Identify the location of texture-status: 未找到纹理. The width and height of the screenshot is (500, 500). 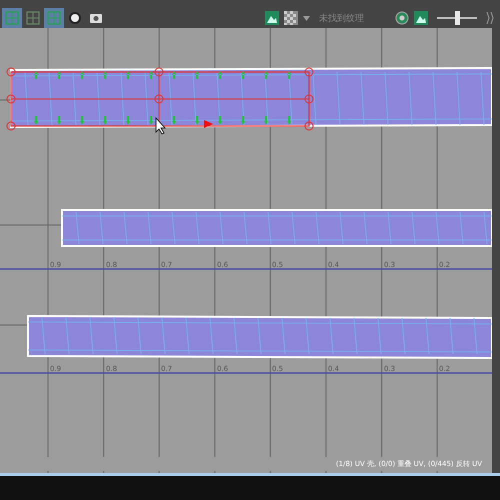
(341, 18).